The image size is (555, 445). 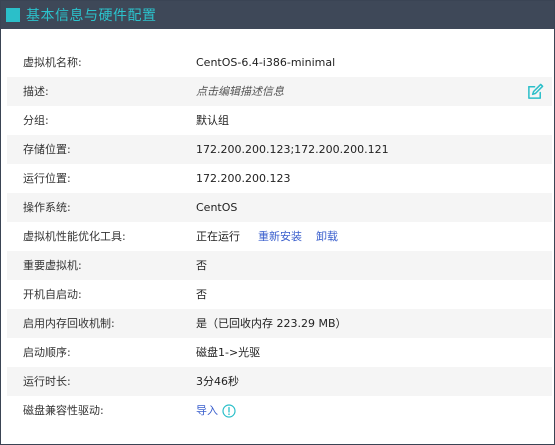 I want to click on row-important-vm: 重要虚拟机: 否, so click(x=279, y=265).